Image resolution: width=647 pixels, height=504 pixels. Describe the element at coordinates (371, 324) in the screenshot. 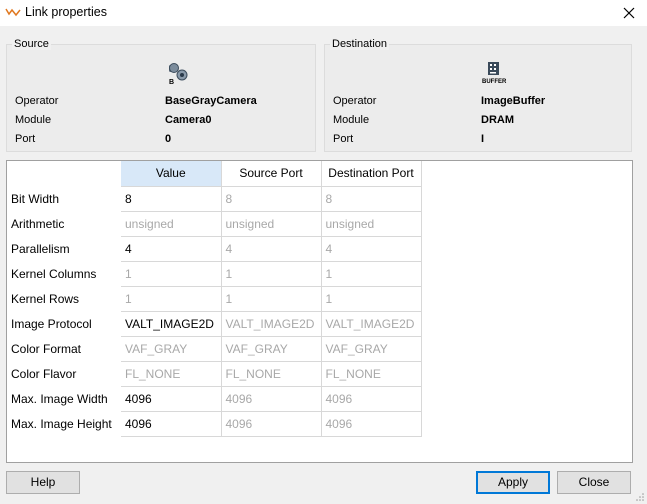

I see `table-cell-destination: VALT_IMAGE2D` at that location.